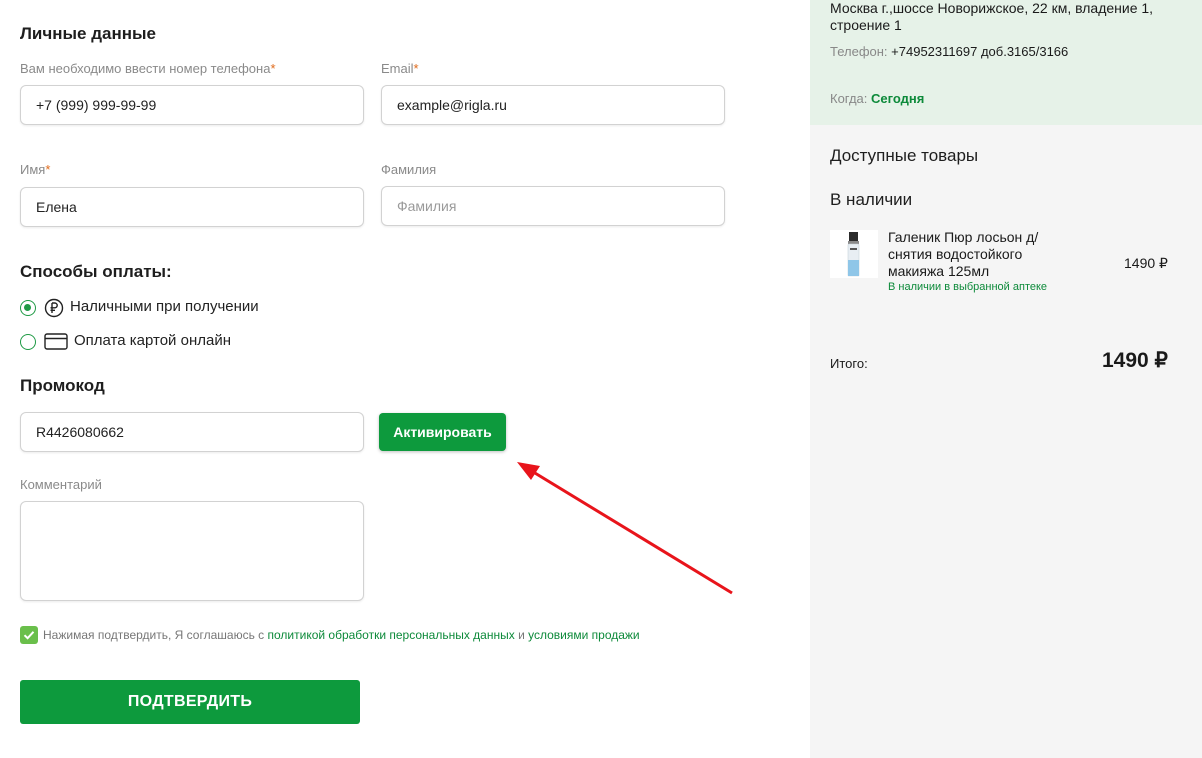 The image size is (1202, 758). Describe the element at coordinates (849, 363) in the screenshot. I see `total-label: Итого:` at that location.